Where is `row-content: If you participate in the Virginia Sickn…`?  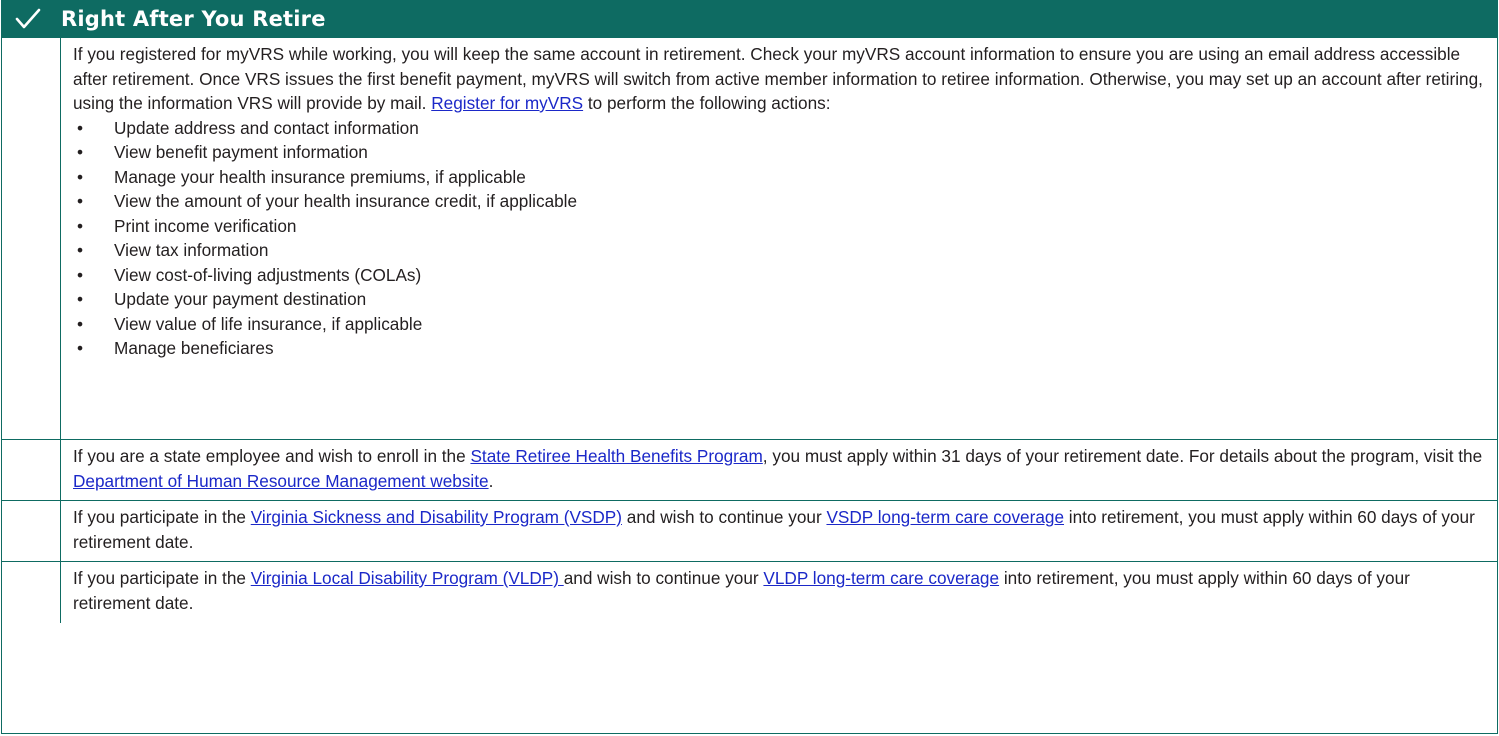 row-content: If you participate in the Virginia Sickn… is located at coordinates (779, 531).